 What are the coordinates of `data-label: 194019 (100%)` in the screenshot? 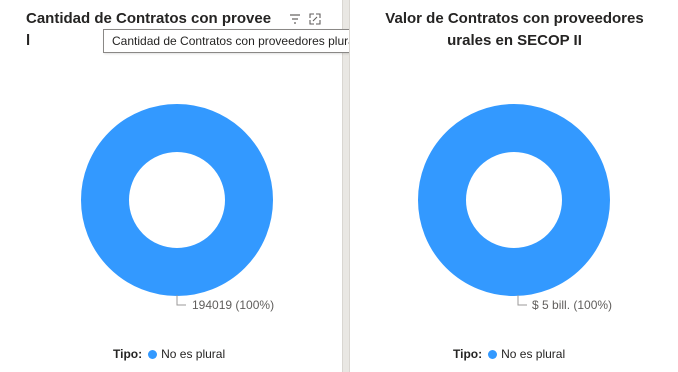 It's located at (233, 305).